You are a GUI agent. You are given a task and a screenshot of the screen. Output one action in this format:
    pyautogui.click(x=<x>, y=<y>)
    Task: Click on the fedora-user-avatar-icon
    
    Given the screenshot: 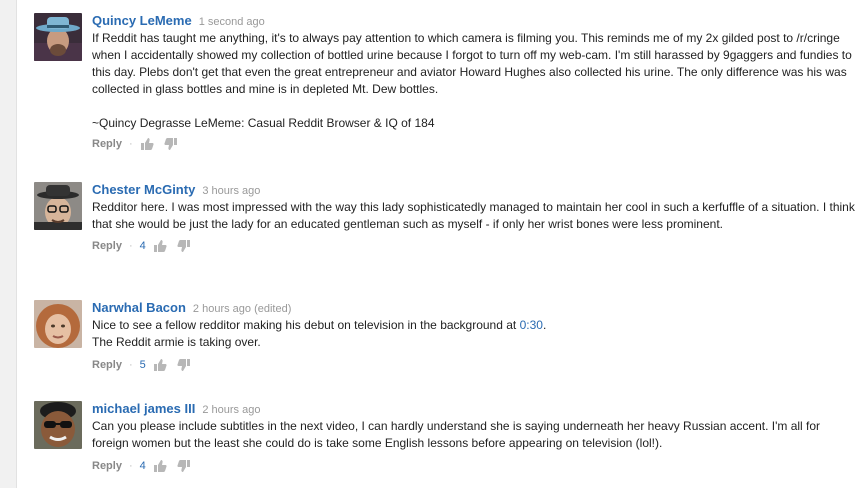 What is the action you would take?
    pyautogui.click(x=58, y=37)
    